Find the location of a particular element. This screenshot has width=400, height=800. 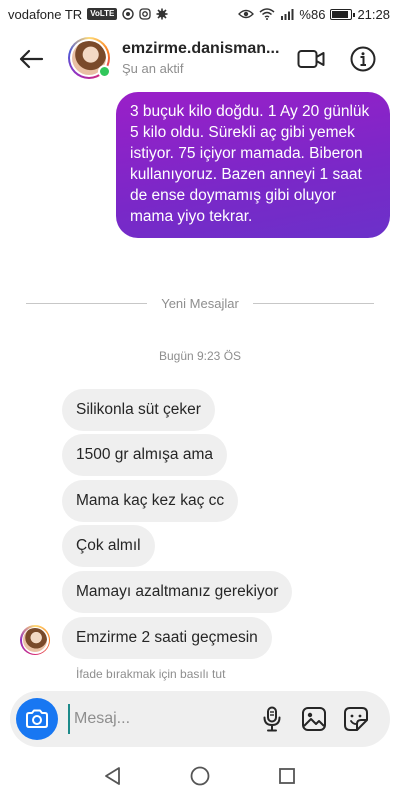

nav-recents-button is located at coordinates (287, 776).